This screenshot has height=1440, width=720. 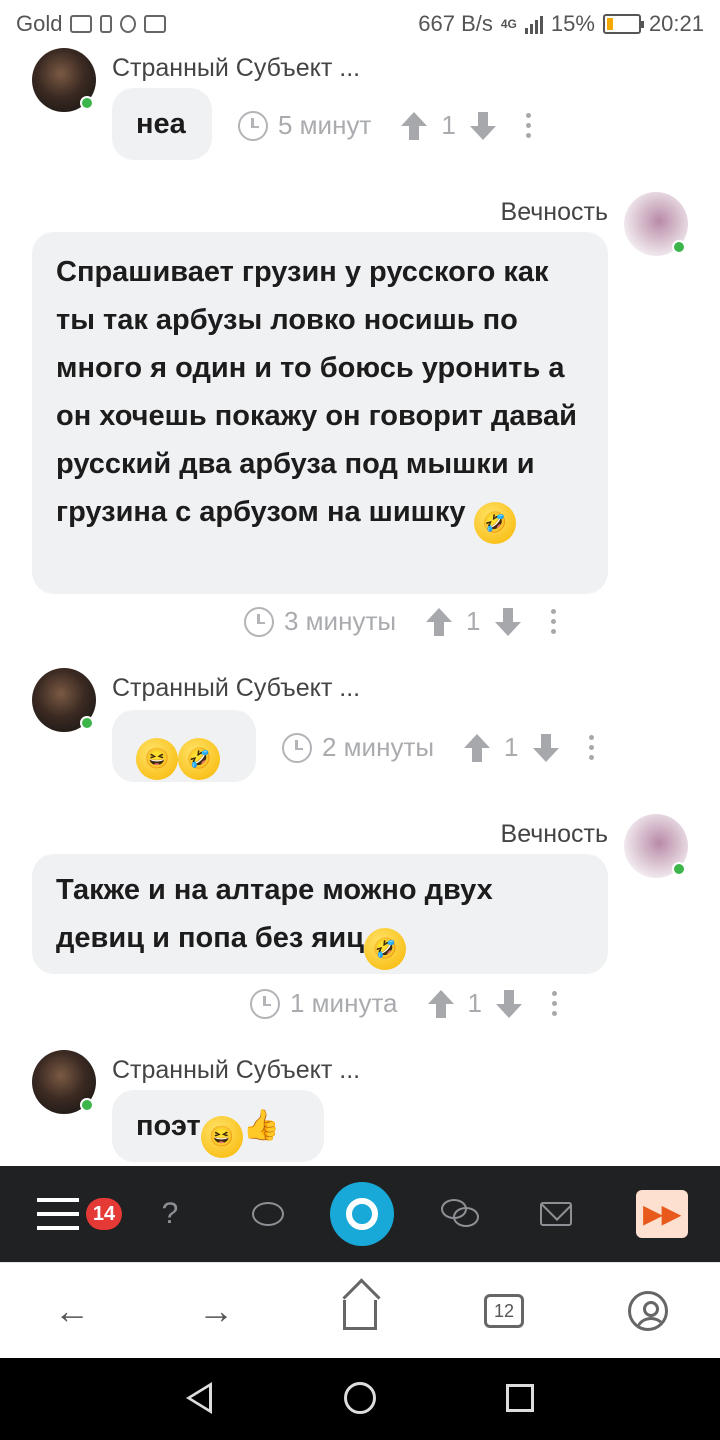 I want to click on thumbs-up-emoji: 👍, so click(x=261, y=1125).